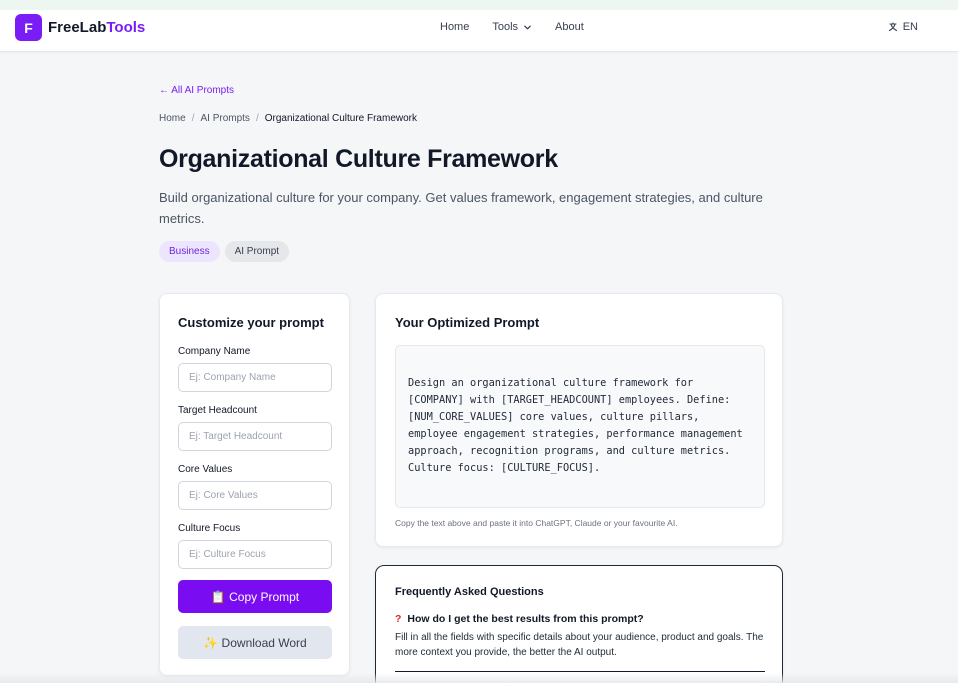 The image size is (958, 683). What do you see at coordinates (209, 528) in the screenshot?
I see `culture-focus-label: Culture Focus` at bounding box center [209, 528].